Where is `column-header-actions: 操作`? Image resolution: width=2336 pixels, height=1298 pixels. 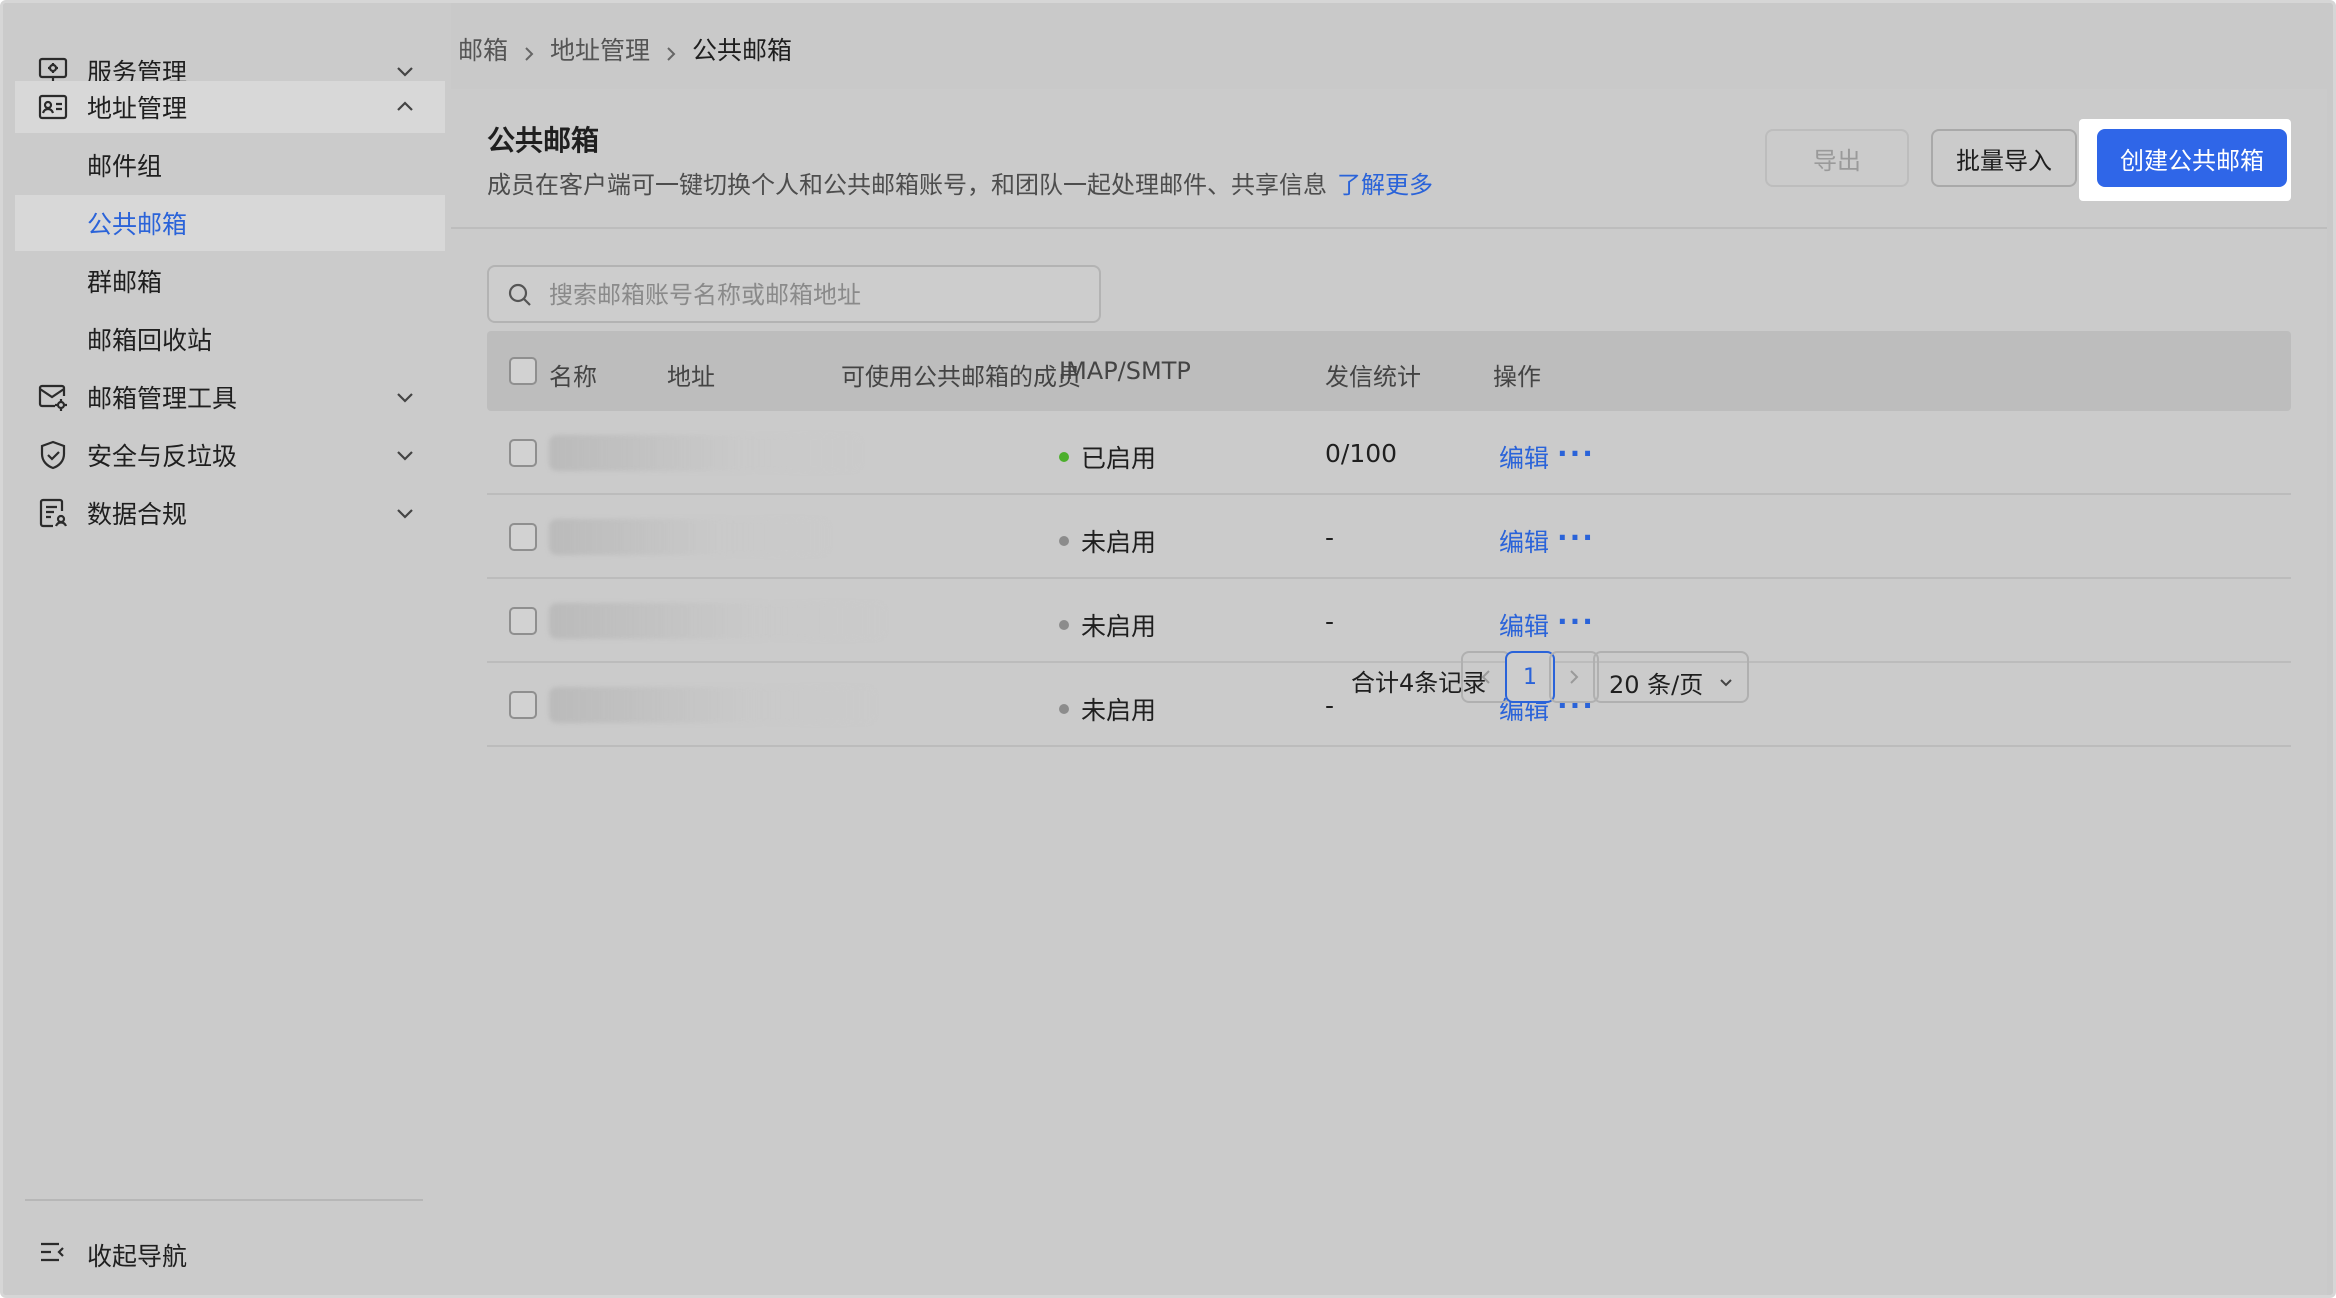
column-header-actions: 操作 is located at coordinates (1517, 377).